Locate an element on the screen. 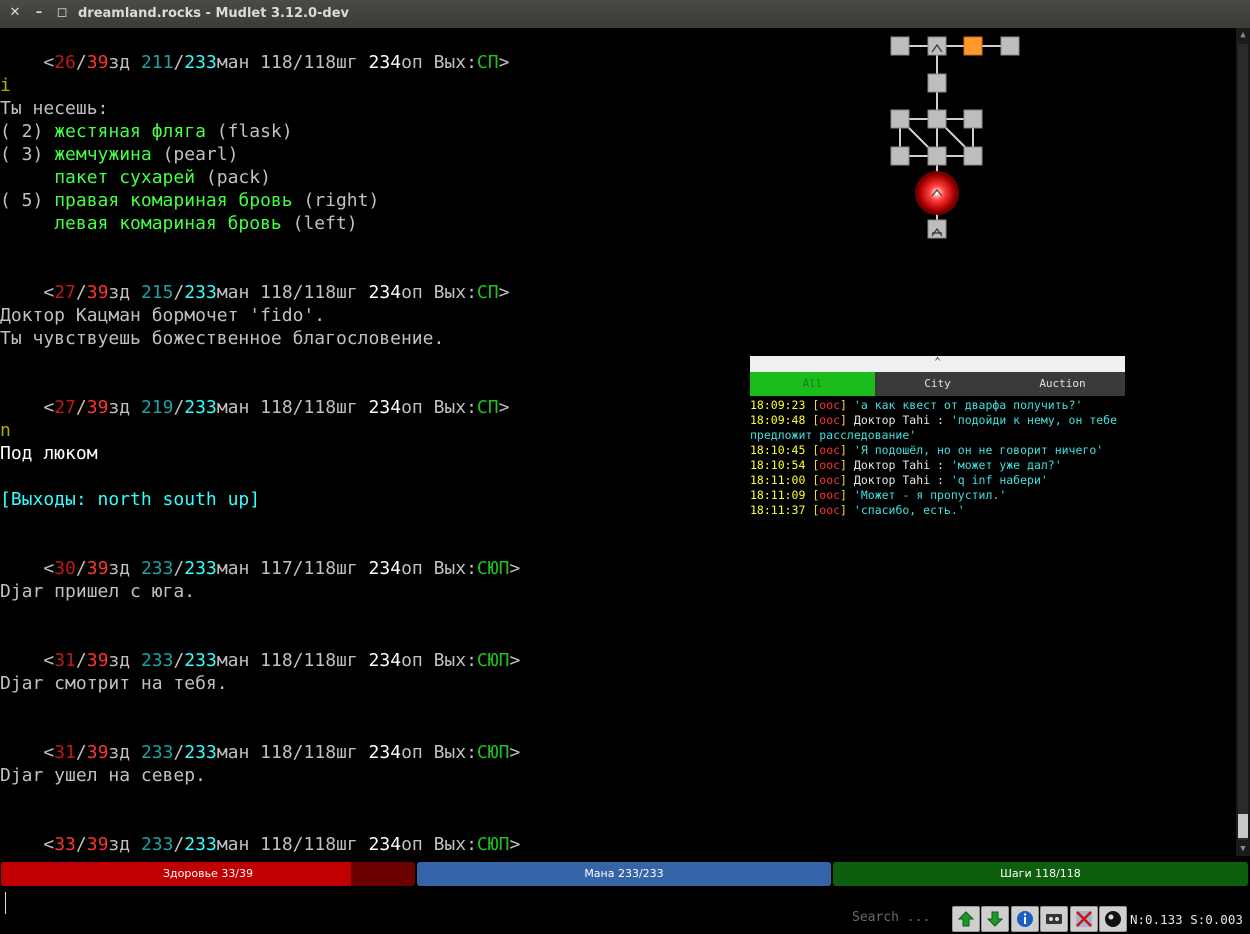 Image resolution: width=1250 pixels, height=934 pixels. status-gauges: Здоровье 33/39 Мана 233/233 Шаги 118/118 is located at coordinates (625, 874).